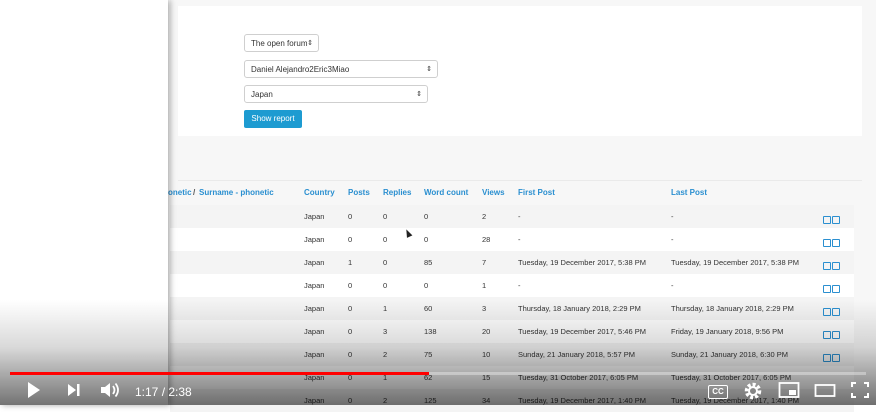  Describe the element at coordinates (735, 262) in the screenshot. I see `cell-last-post: Tuesday, 19 December 2017, 5:38 PM` at that location.